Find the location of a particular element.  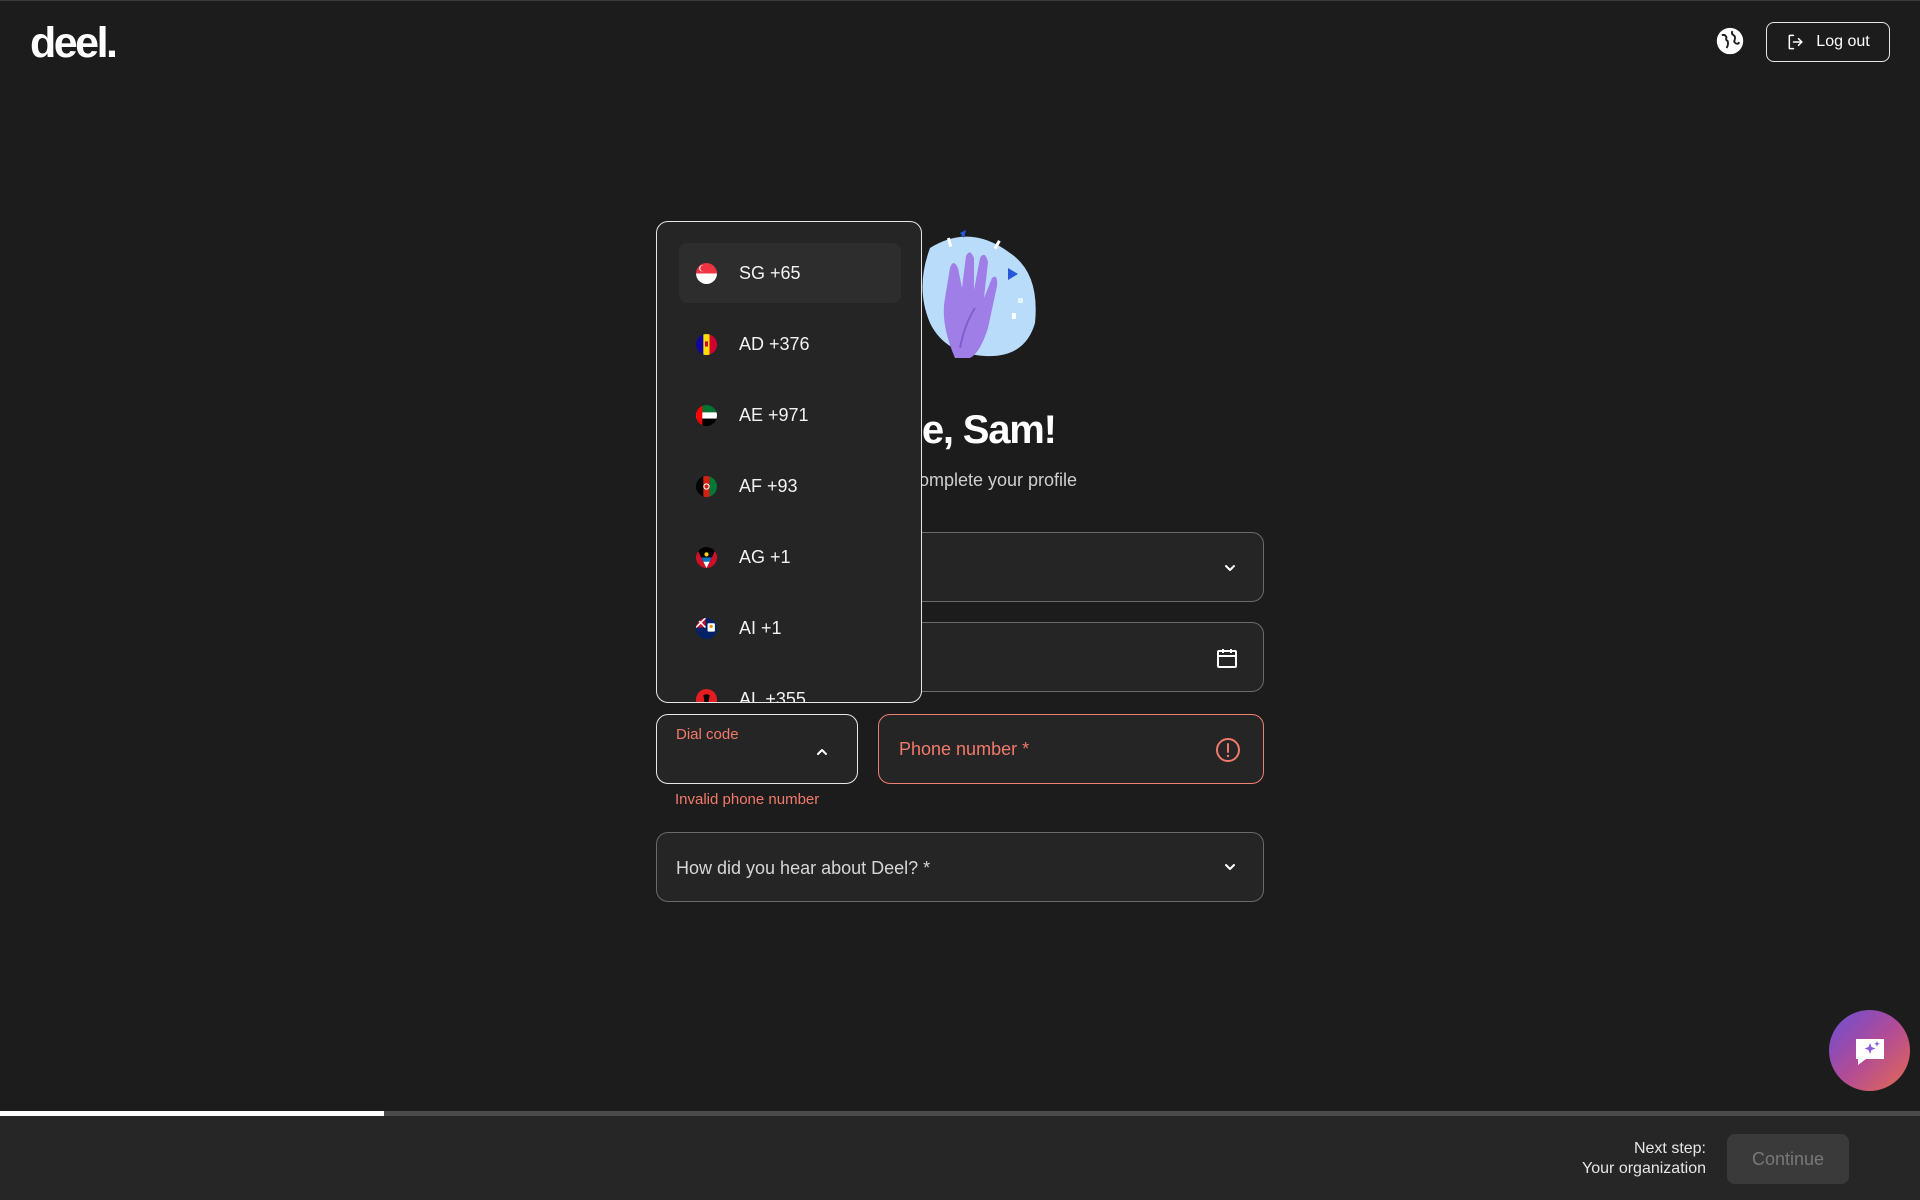

dial-code-label: Dial code is located at coordinates (707, 734).